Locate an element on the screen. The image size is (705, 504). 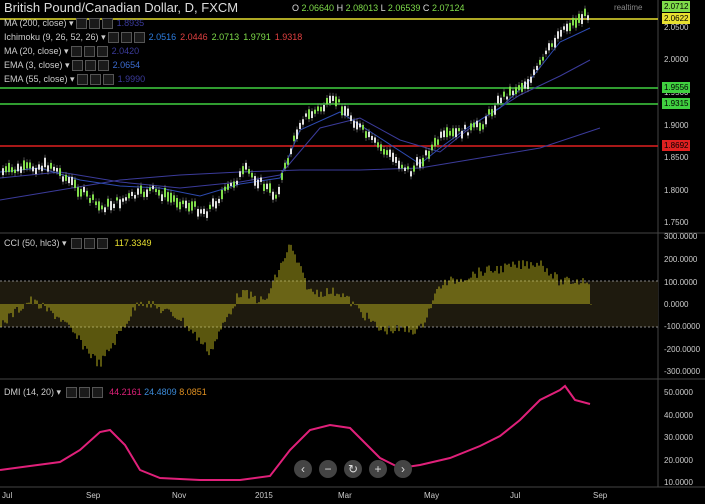
indicator-label: MA (20, close) is located at coordinates (33, 51).